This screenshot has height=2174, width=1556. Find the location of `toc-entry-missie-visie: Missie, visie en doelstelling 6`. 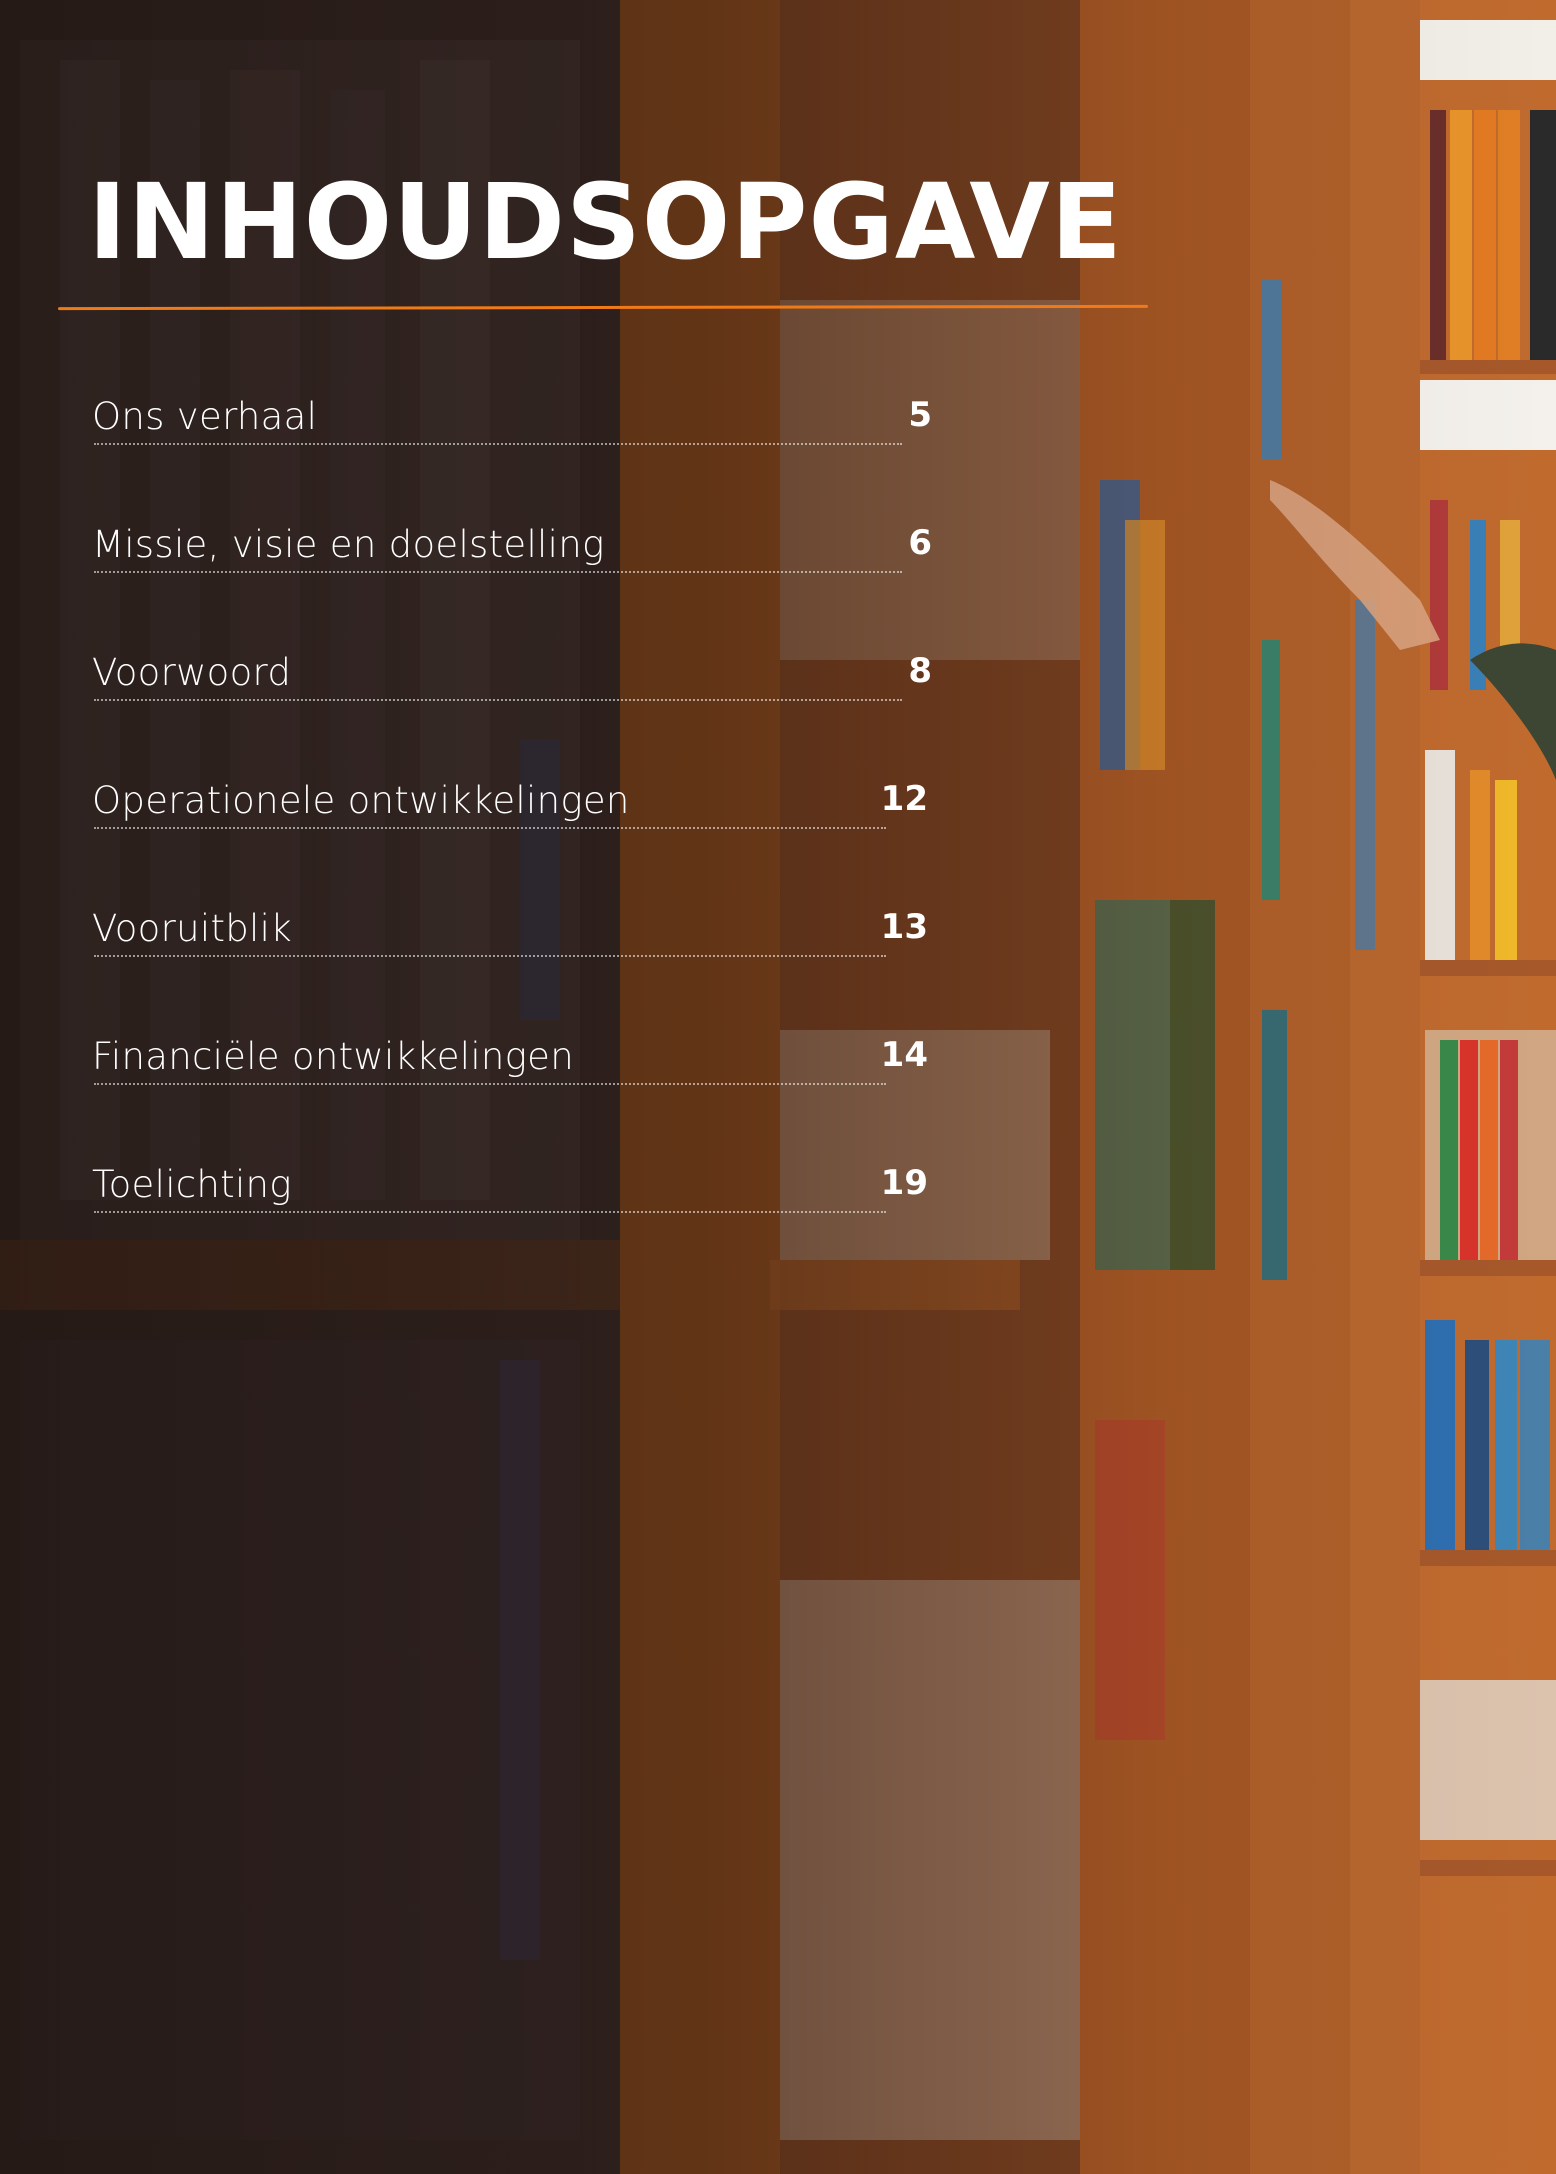

toc-entry-missie-visie: Missie, visie en doelstelling 6 is located at coordinates (512, 587).